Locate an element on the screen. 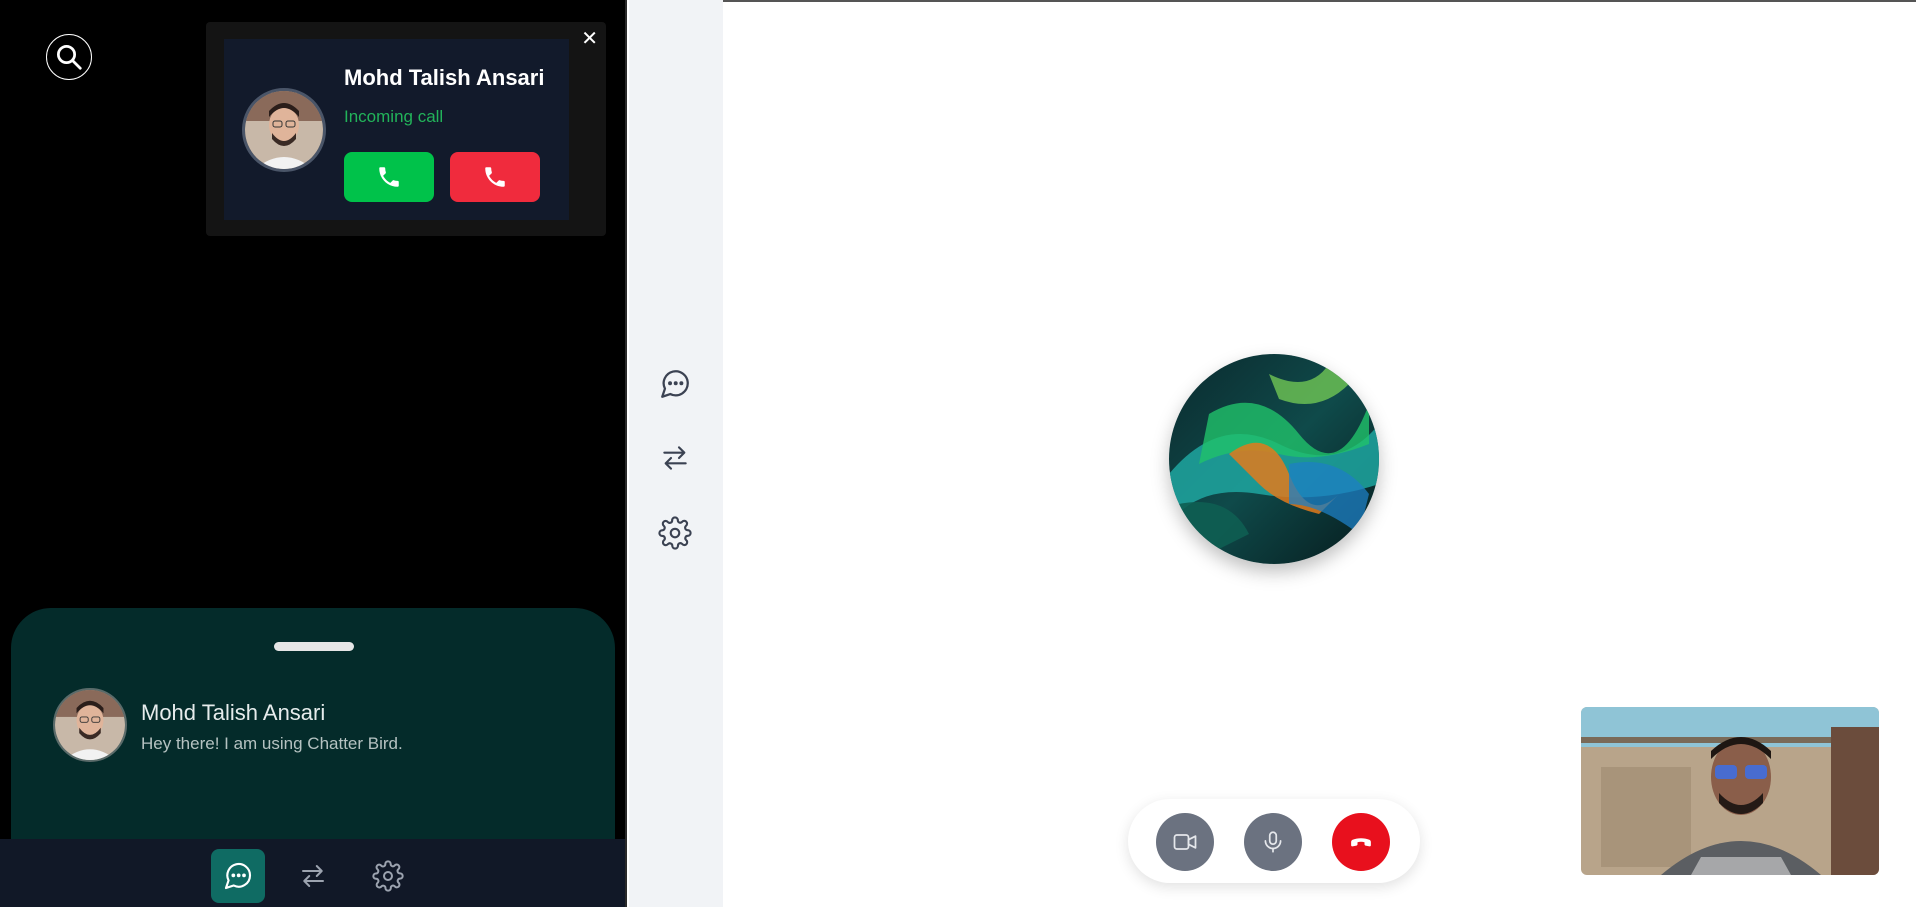 The height and width of the screenshot is (907, 1916). phone-hangup-icon is located at coordinates (495, 177).